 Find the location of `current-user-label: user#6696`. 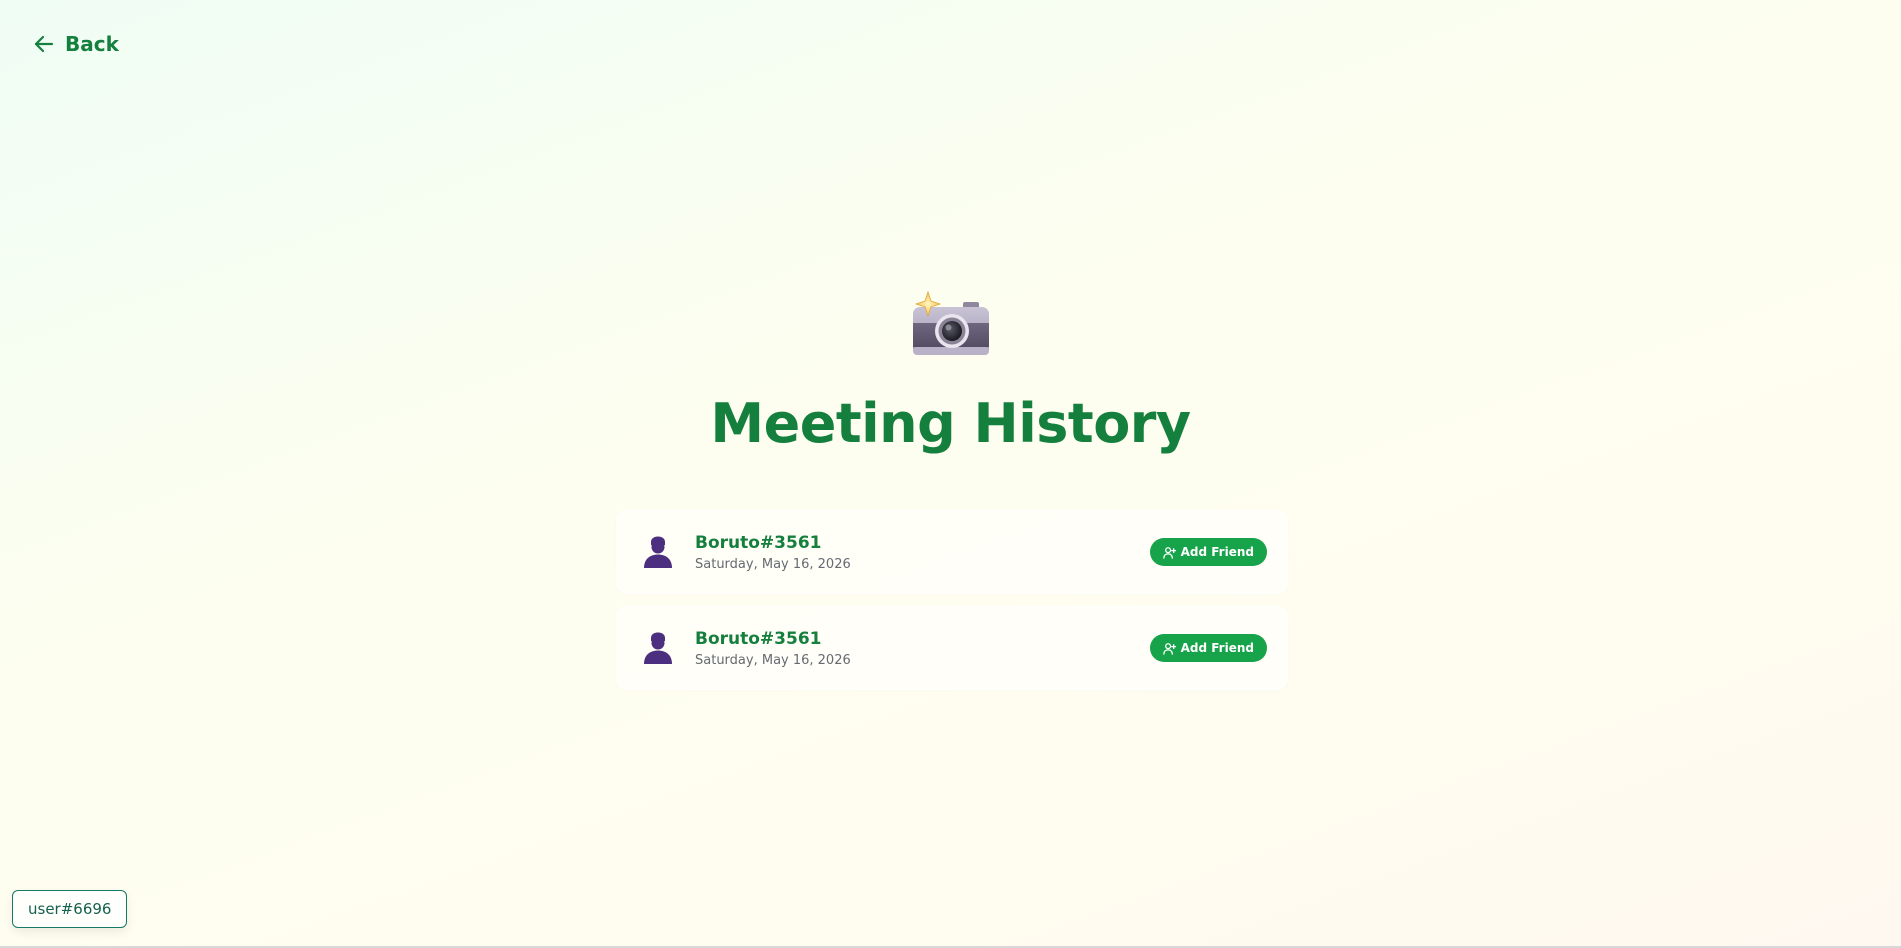

current-user-label: user#6696 is located at coordinates (70, 909).